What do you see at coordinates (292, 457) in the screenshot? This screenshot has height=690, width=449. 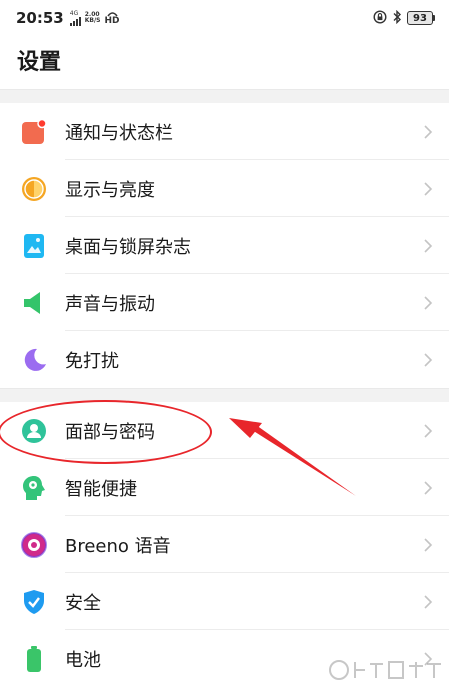 I see `annotation-arrow` at bounding box center [292, 457].